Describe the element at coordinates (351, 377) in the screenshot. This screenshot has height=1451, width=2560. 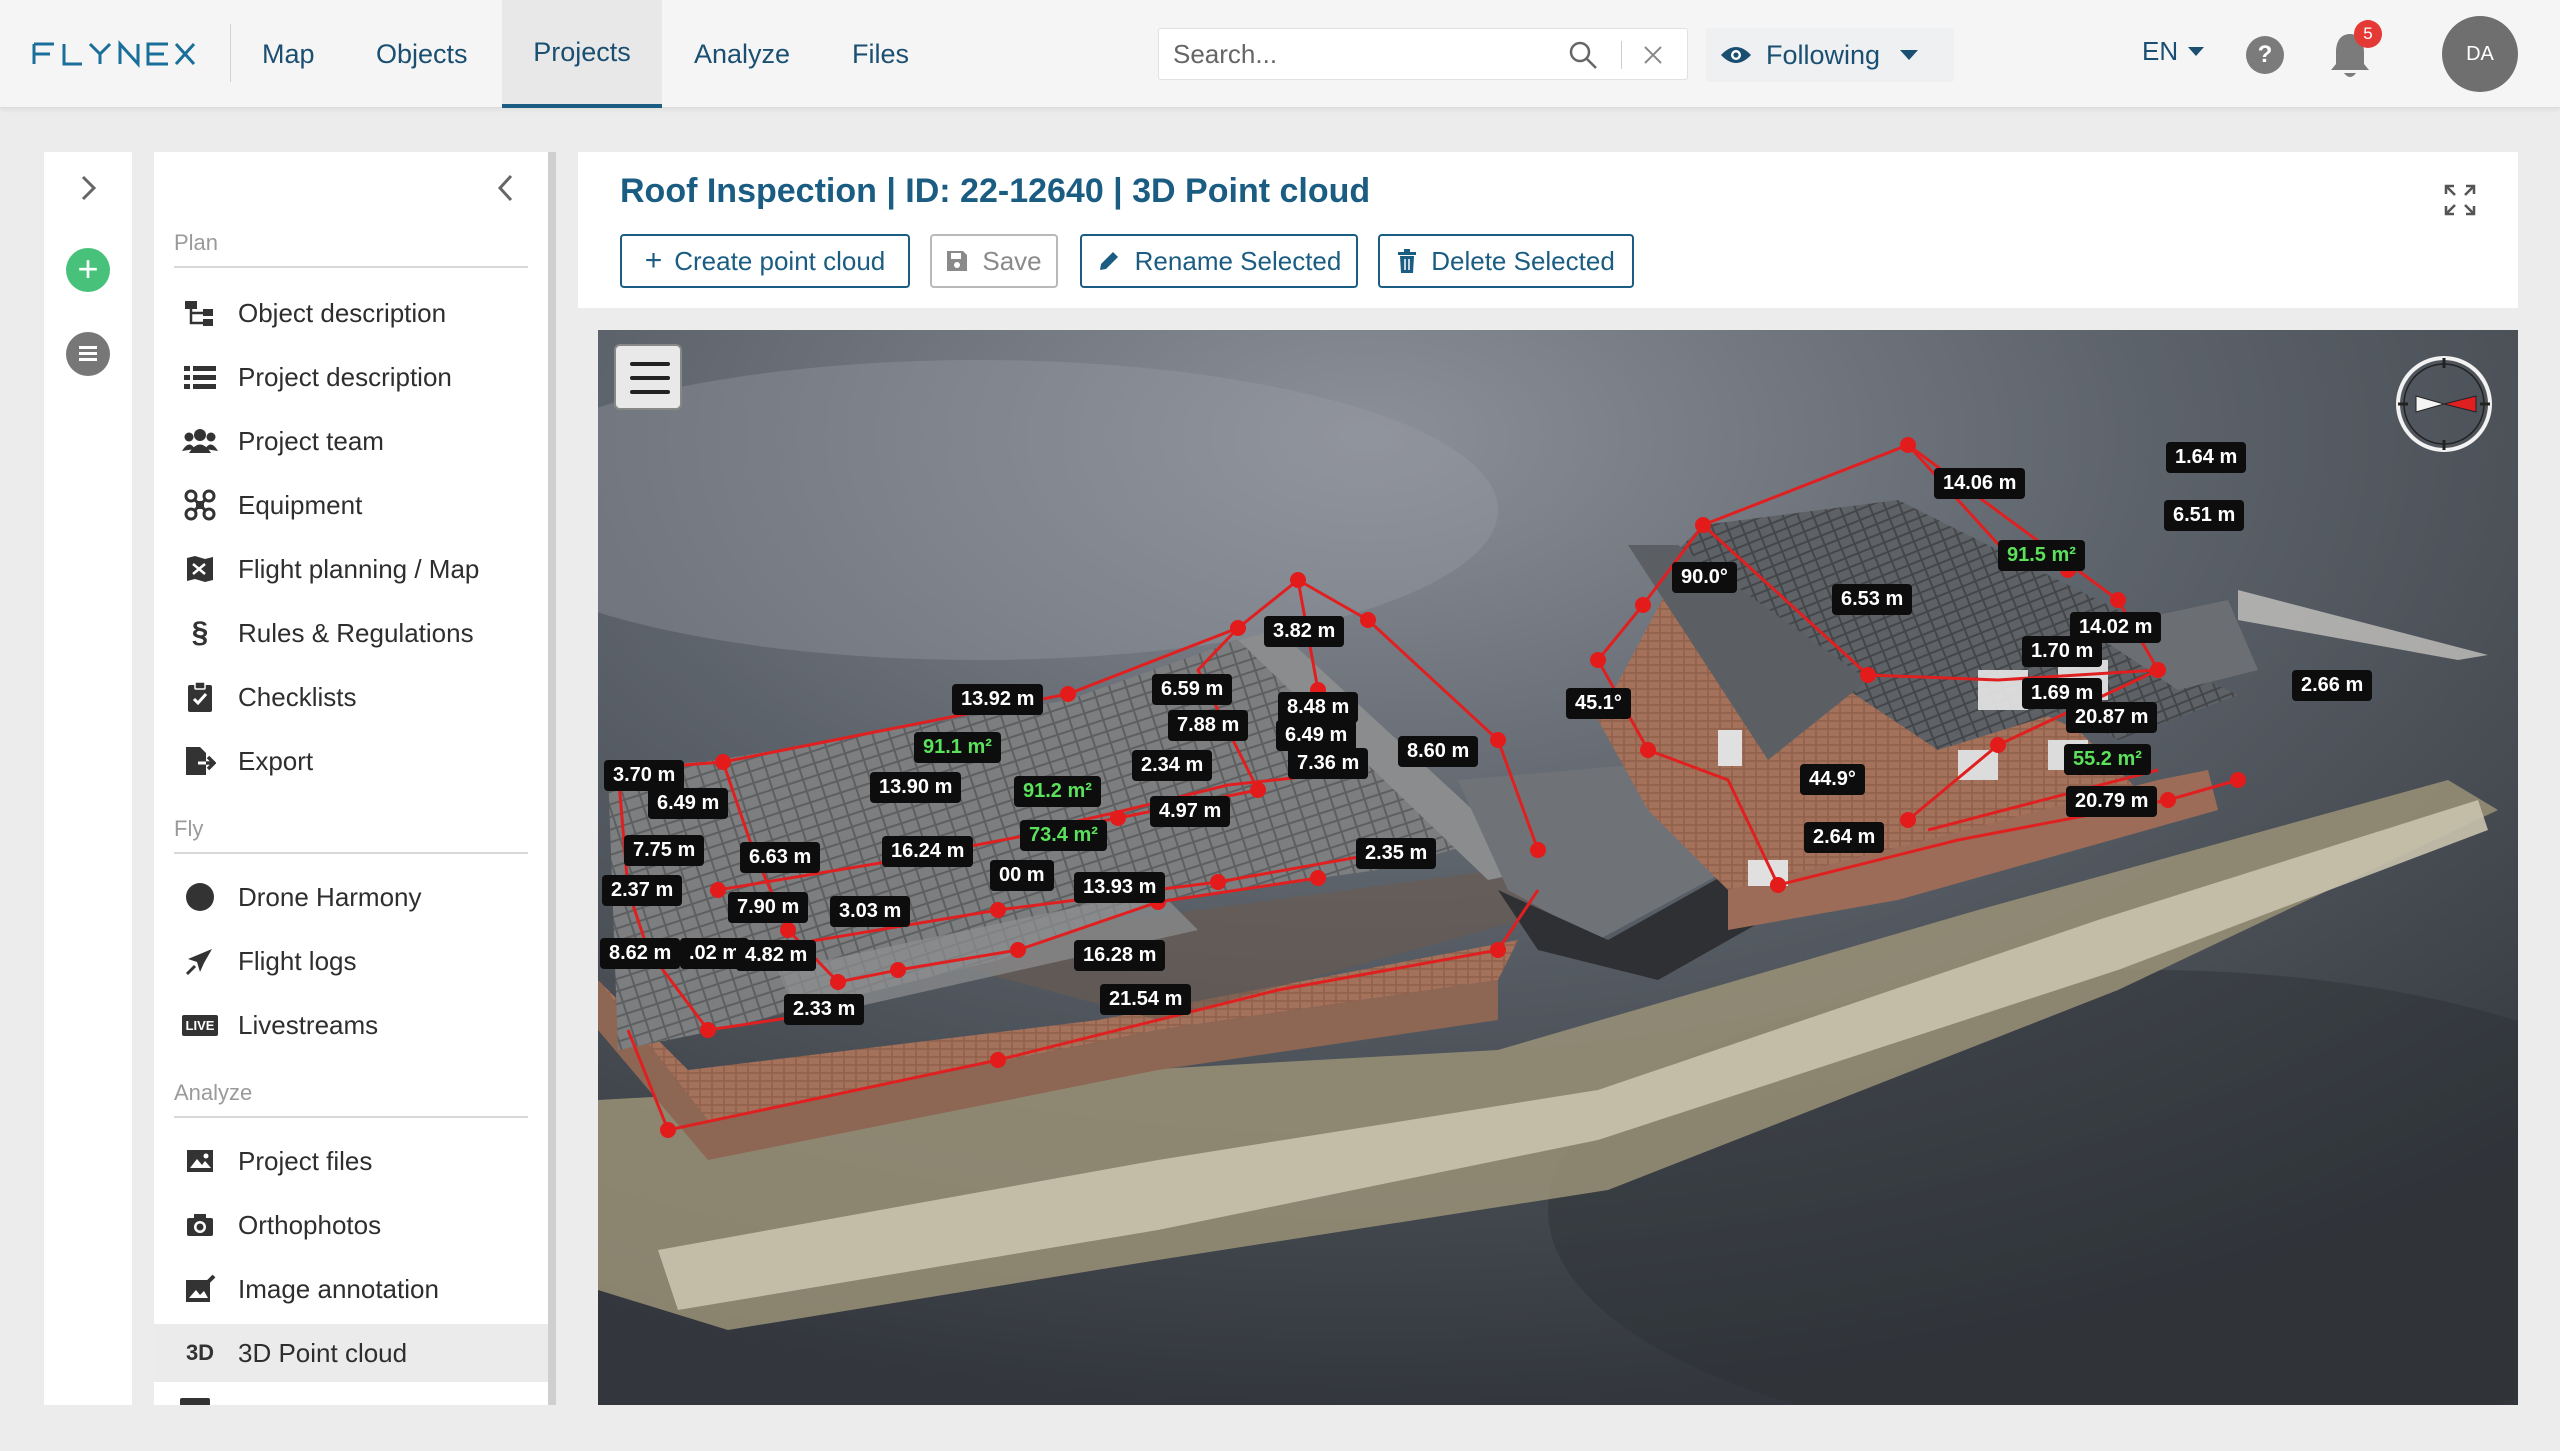
I see `sidebar-item-project-description: Project description` at that location.